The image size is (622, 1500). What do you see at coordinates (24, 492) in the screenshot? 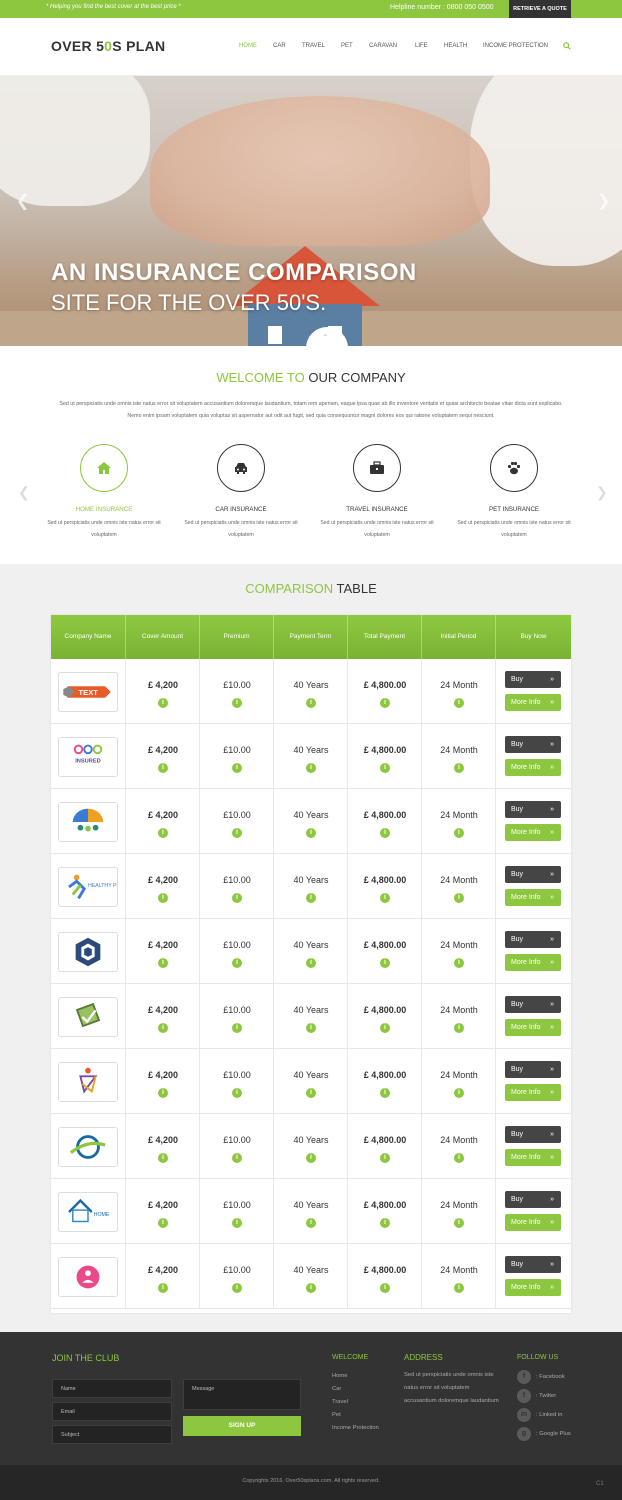
I see `services-prev-arrow-icon: ❮` at bounding box center [24, 492].